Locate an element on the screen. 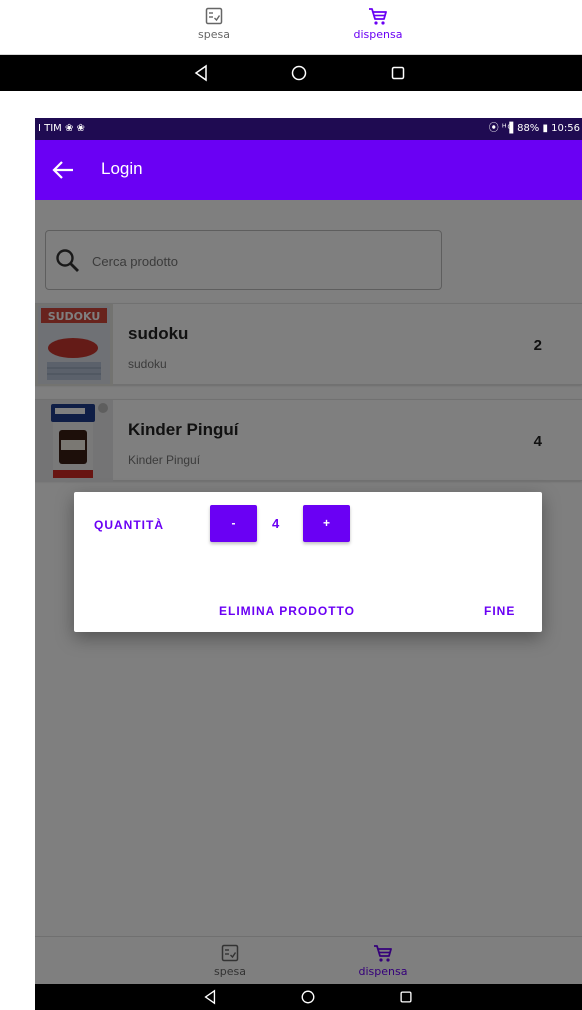 The image size is (582, 1010). top-bottom-navigation: spesa dispensa is located at coordinates (291, 27).